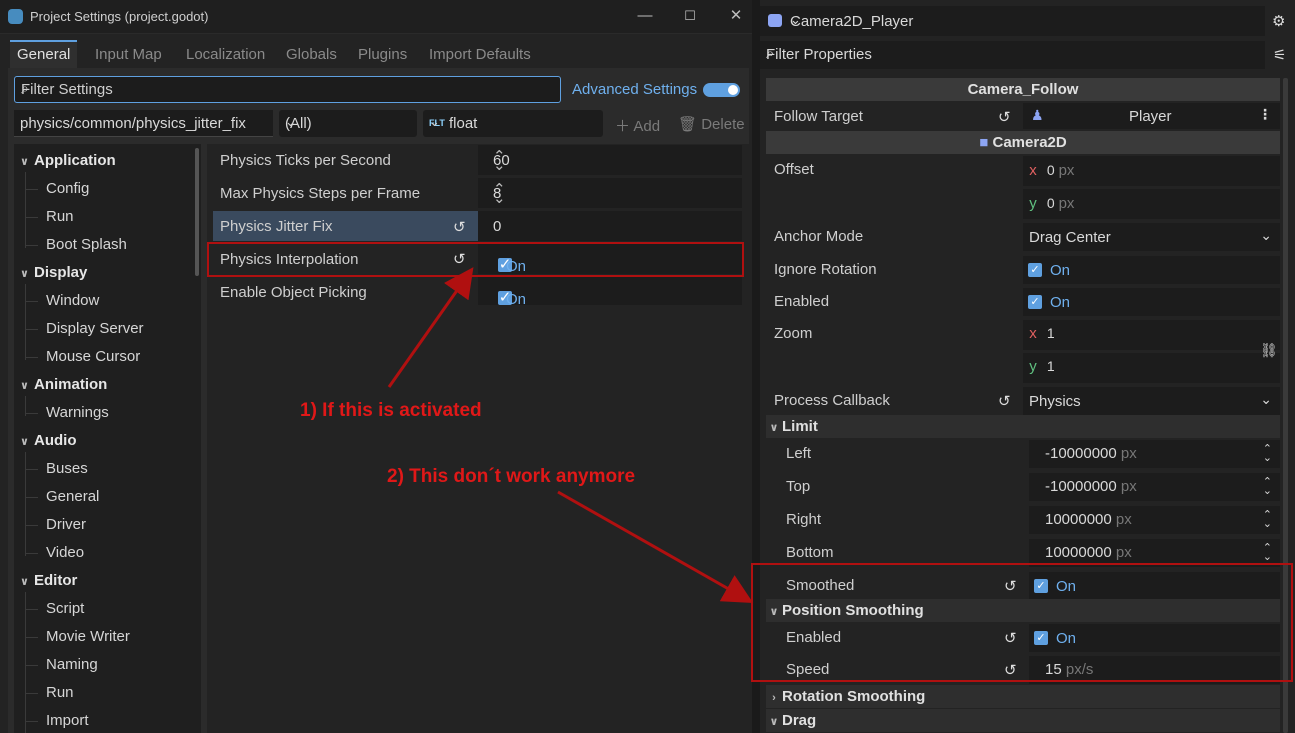  Describe the element at coordinates (511, 476) in the screenshot. I see `annotation-text-2: 2) This don´t work anymore` at that location.